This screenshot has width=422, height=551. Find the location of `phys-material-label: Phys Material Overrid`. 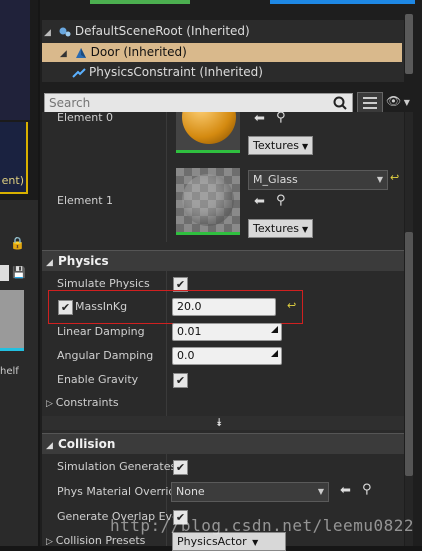

phys-material-label: Phys Material Overrid is located at coordinates (116, 491).